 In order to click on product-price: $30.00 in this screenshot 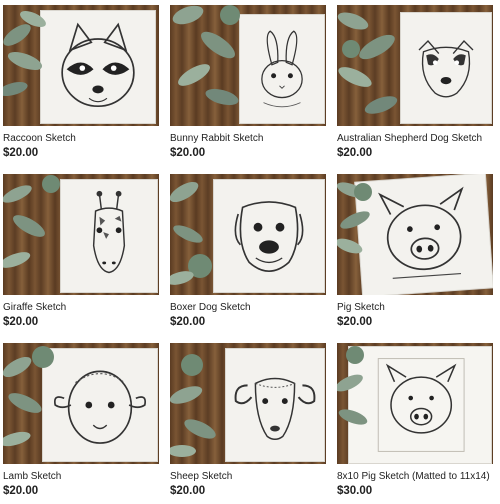, I will do `click(355, 491)`.